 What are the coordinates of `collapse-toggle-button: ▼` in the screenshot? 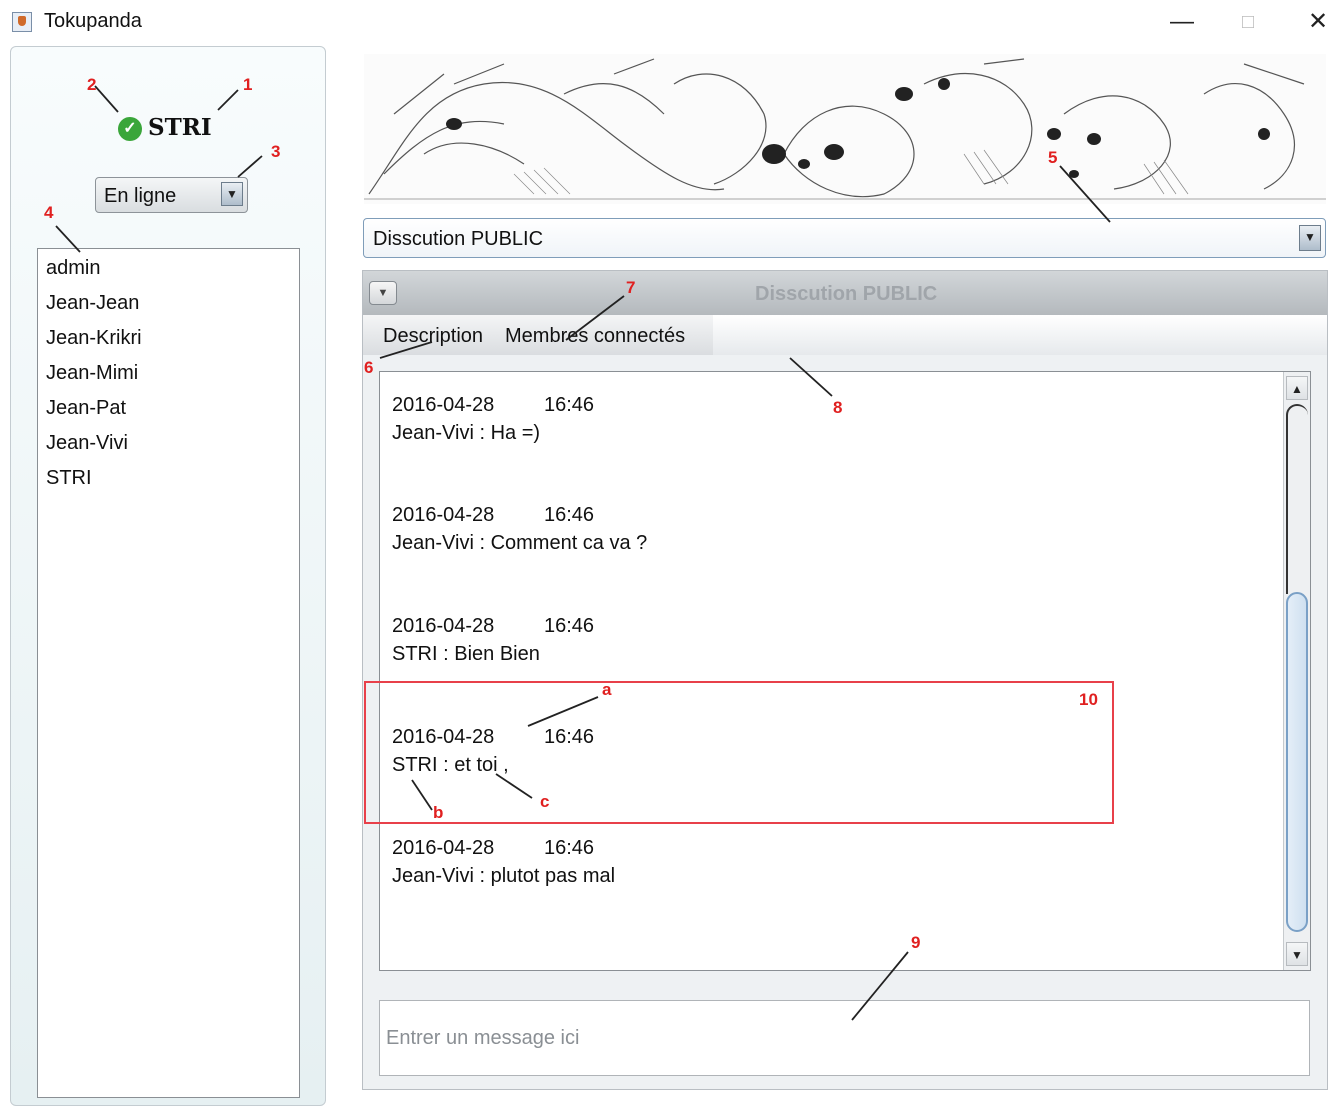 It's located at (383, 293).